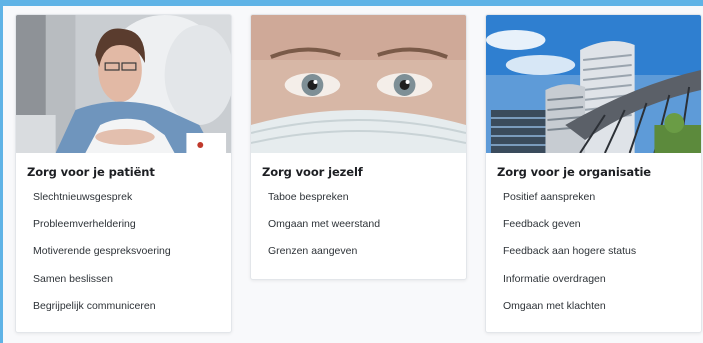 The height and width of the screenshot is (343, 703). What do you see at coordinates (1, 171) in the screenshot?
I see `left-accent-strip` at bounding box center [1, 171].